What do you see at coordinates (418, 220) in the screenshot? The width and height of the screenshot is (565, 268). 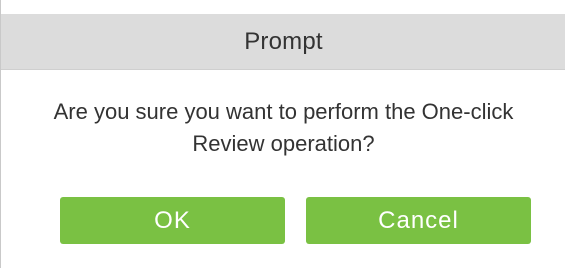 I see `cancel-button: Cancel` at bounding box center [418, 220].